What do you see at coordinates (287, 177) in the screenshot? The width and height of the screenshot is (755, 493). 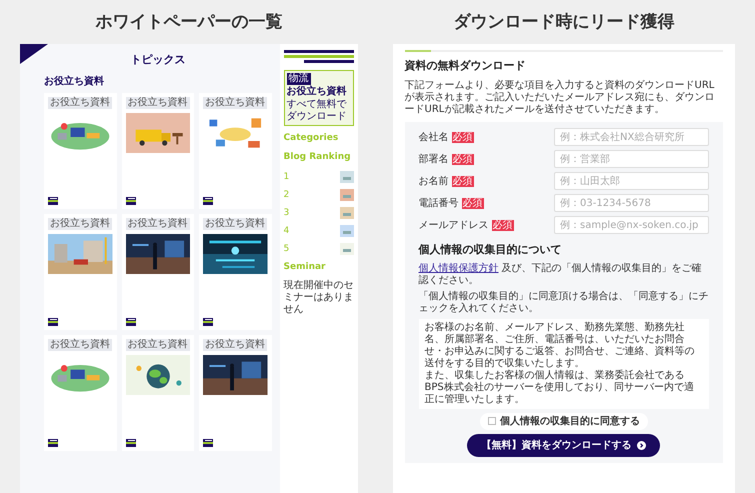 I see `rank-number: 1` at bounding box center [287, 177].